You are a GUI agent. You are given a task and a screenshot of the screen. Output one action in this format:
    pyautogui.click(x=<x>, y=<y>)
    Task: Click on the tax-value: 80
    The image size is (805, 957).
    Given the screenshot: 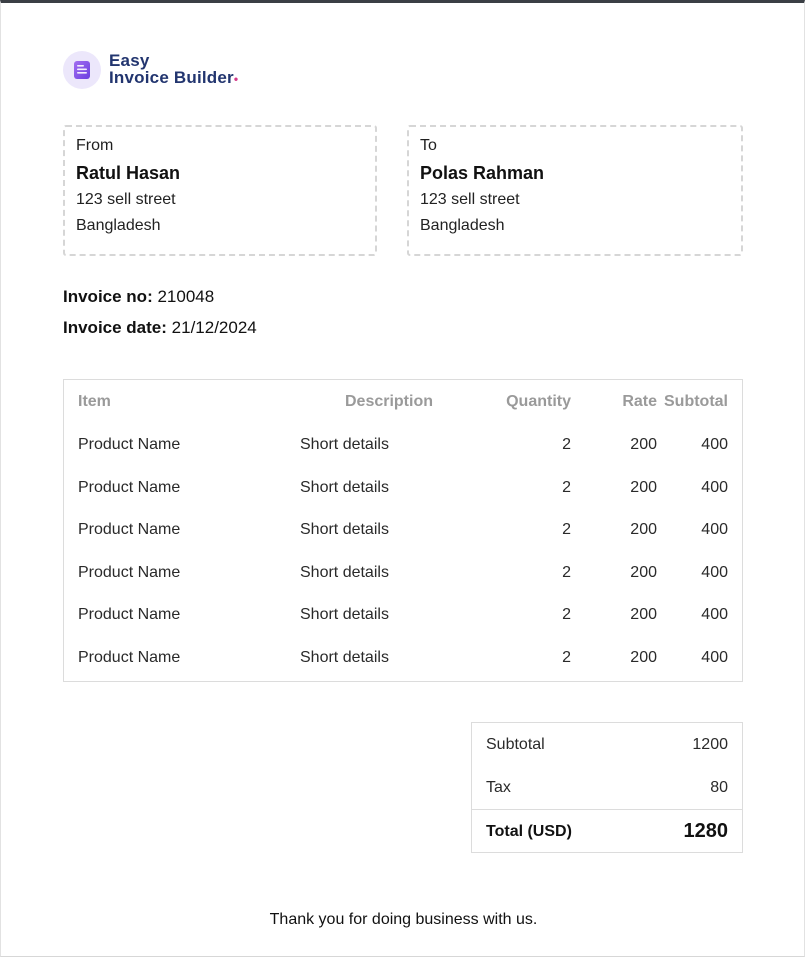 What is the action you would take?
    pyautogui.click(x=719, y=787)
    